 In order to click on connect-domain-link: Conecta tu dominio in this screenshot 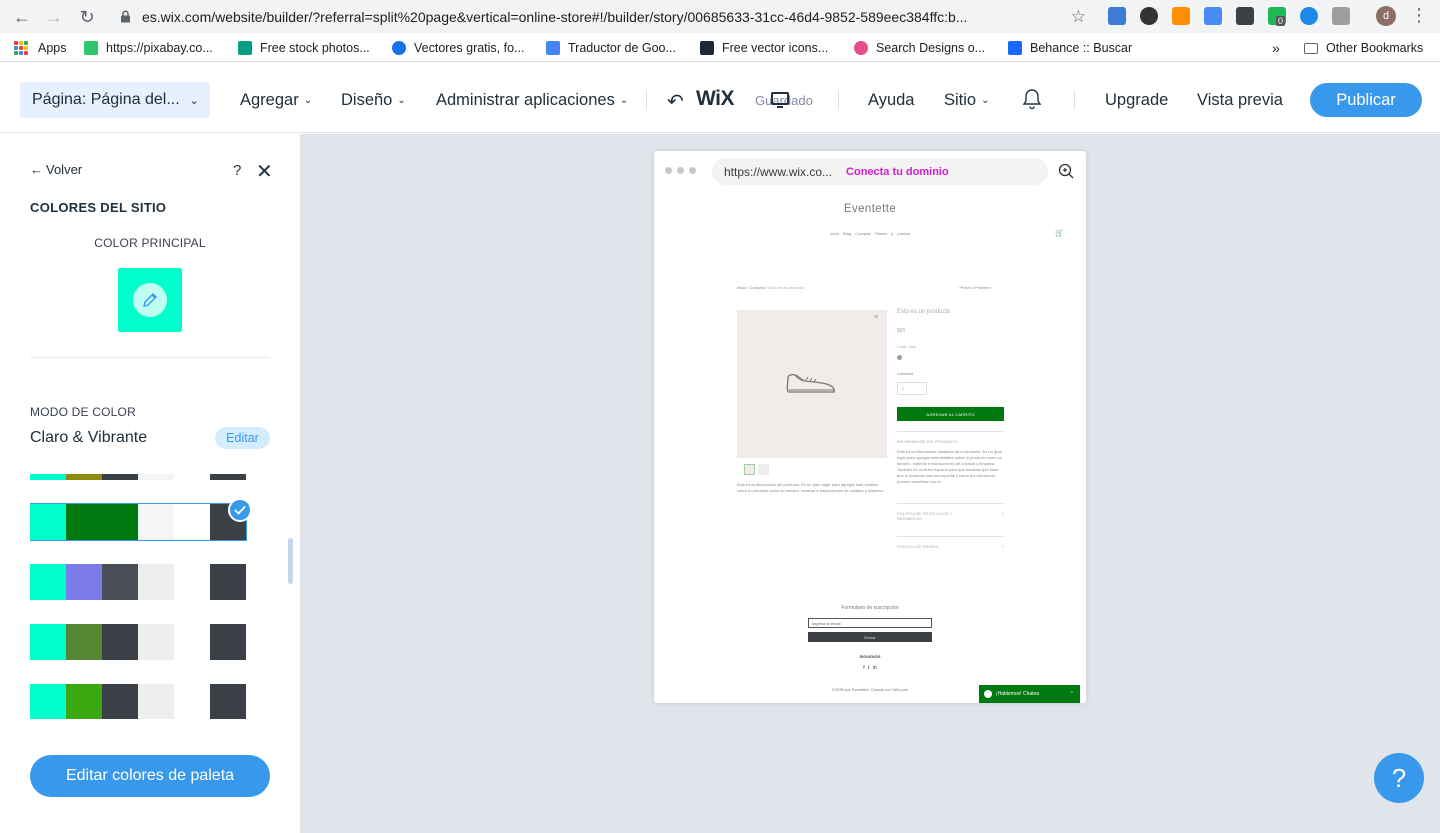, I will do `click(897, 172)`.